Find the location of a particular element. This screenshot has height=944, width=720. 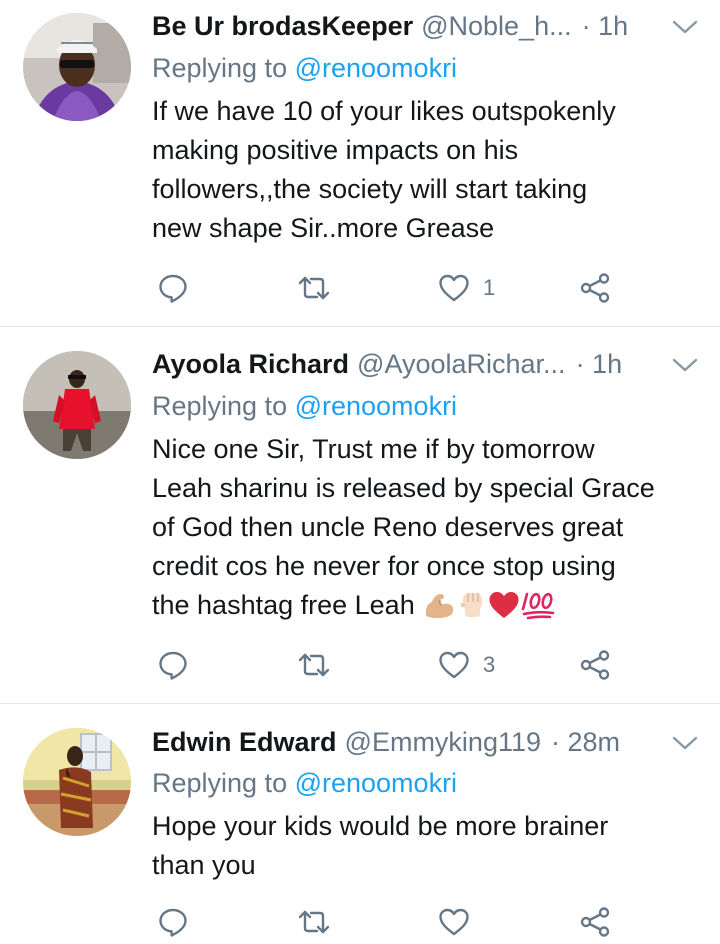

display-name: Ayoola Richard is located at coordinates (250, 364).